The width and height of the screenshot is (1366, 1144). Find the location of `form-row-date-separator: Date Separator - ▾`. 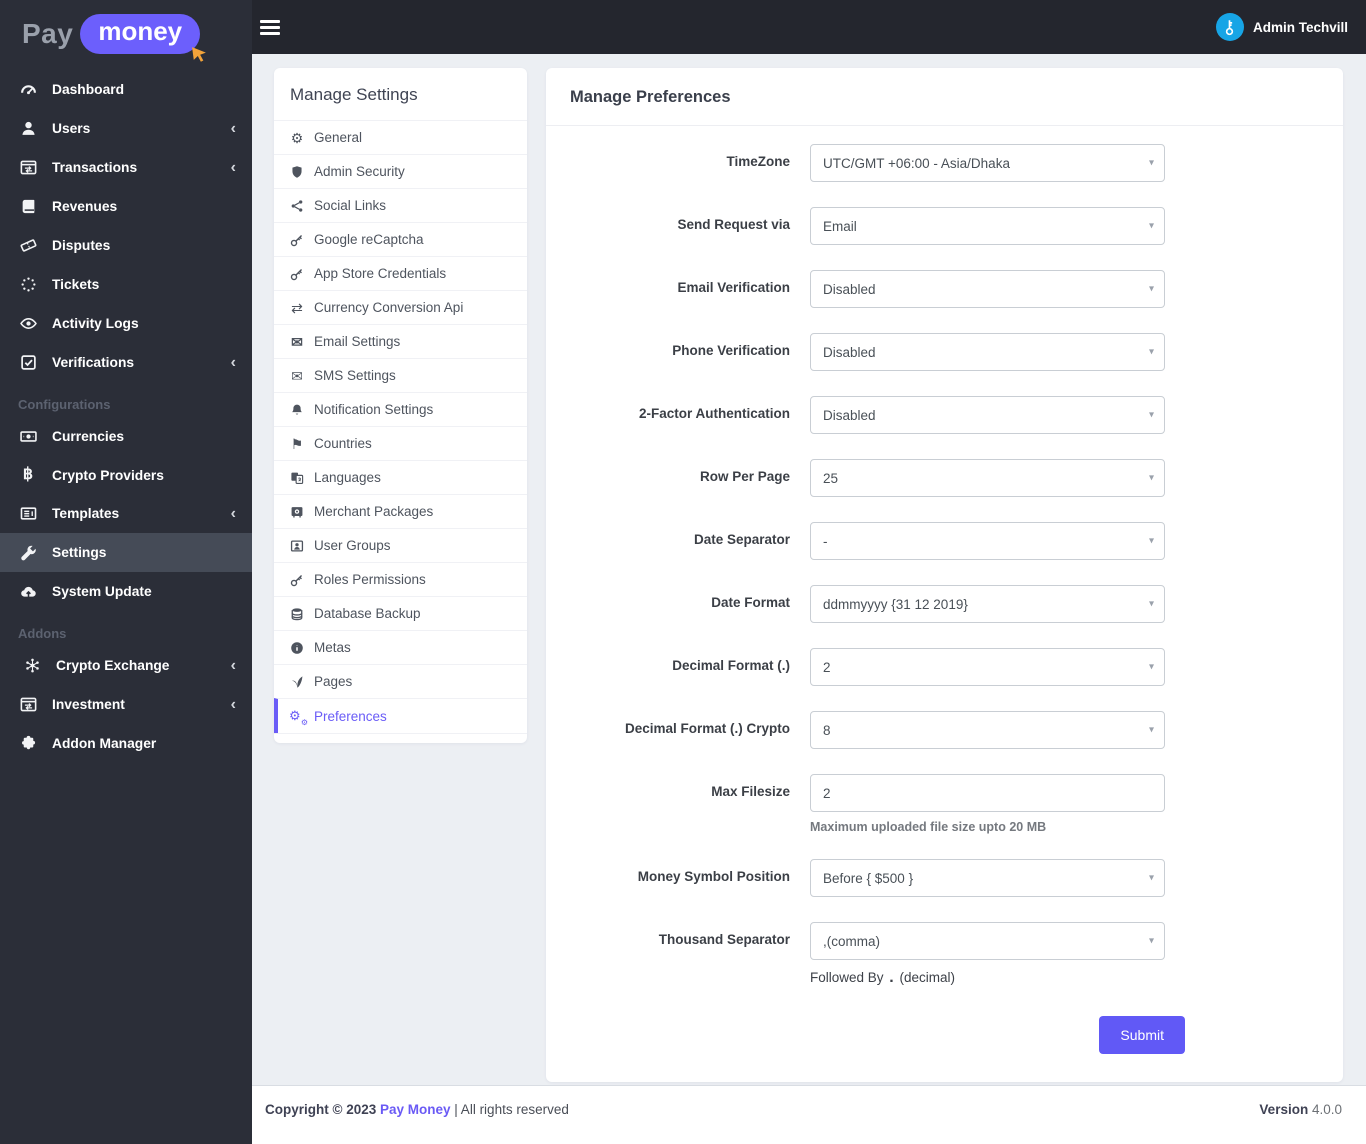

form-row-date-separator: Date Separator - ▾ is located at coordinates (944, 541).